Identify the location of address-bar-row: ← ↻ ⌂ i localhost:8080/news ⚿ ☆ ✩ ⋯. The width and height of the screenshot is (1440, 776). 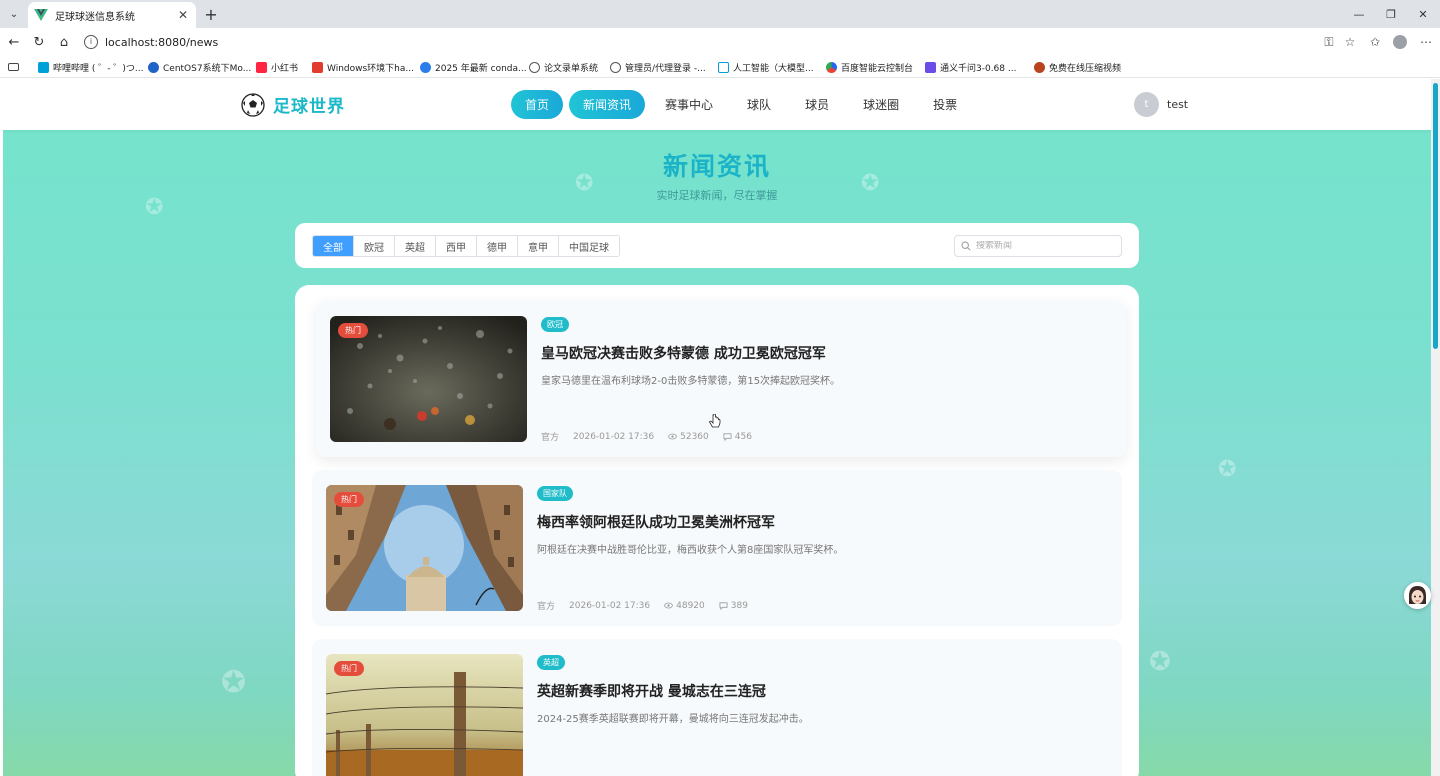
(720, 42).